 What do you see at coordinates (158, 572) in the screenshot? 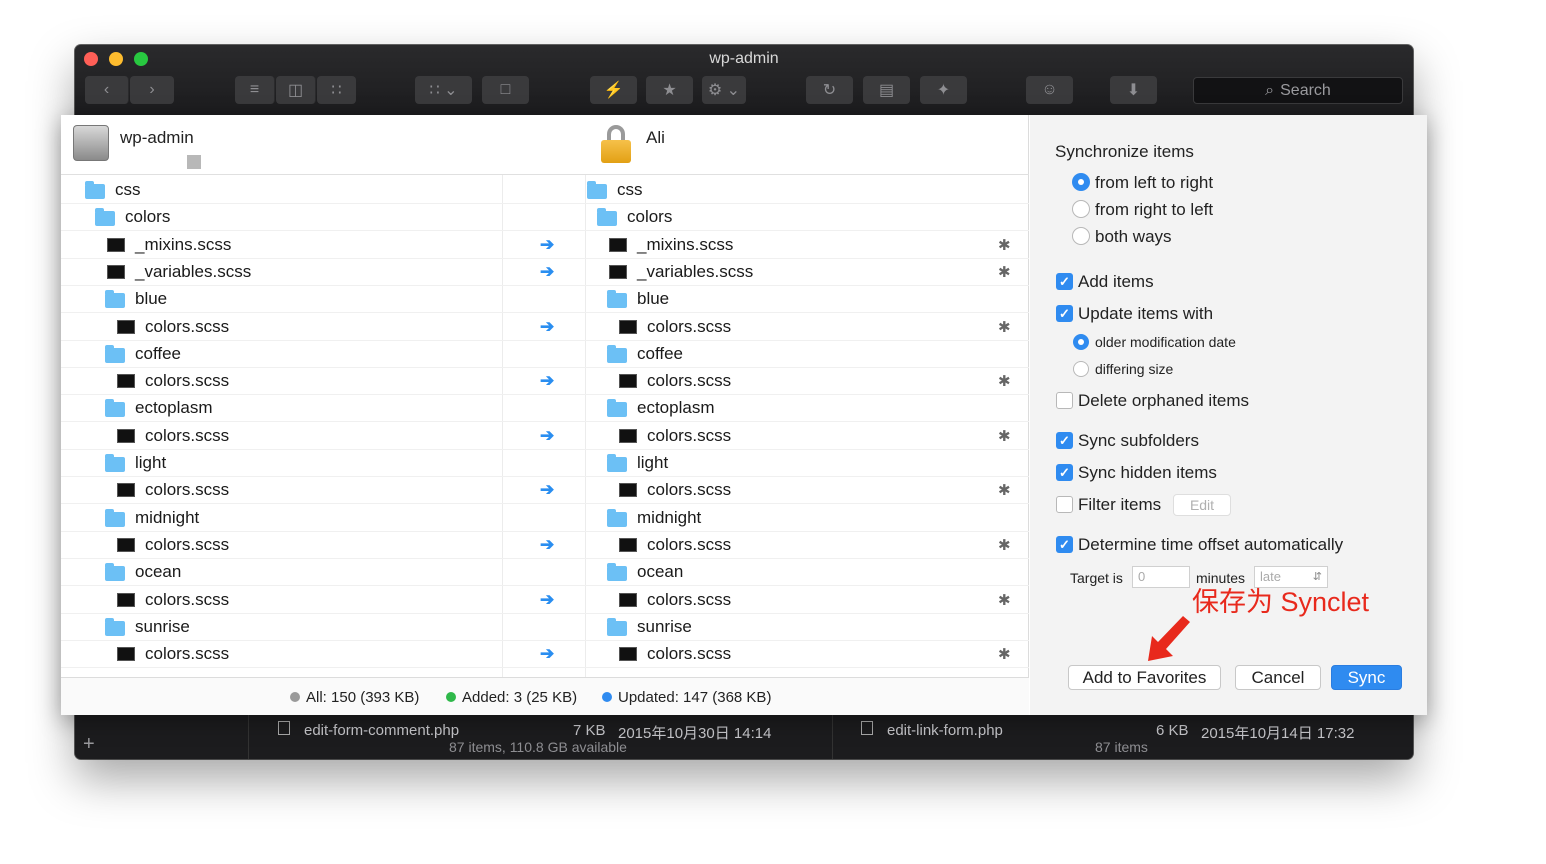
I see `left-item-name: ocean` at bounding box center [158, 572].